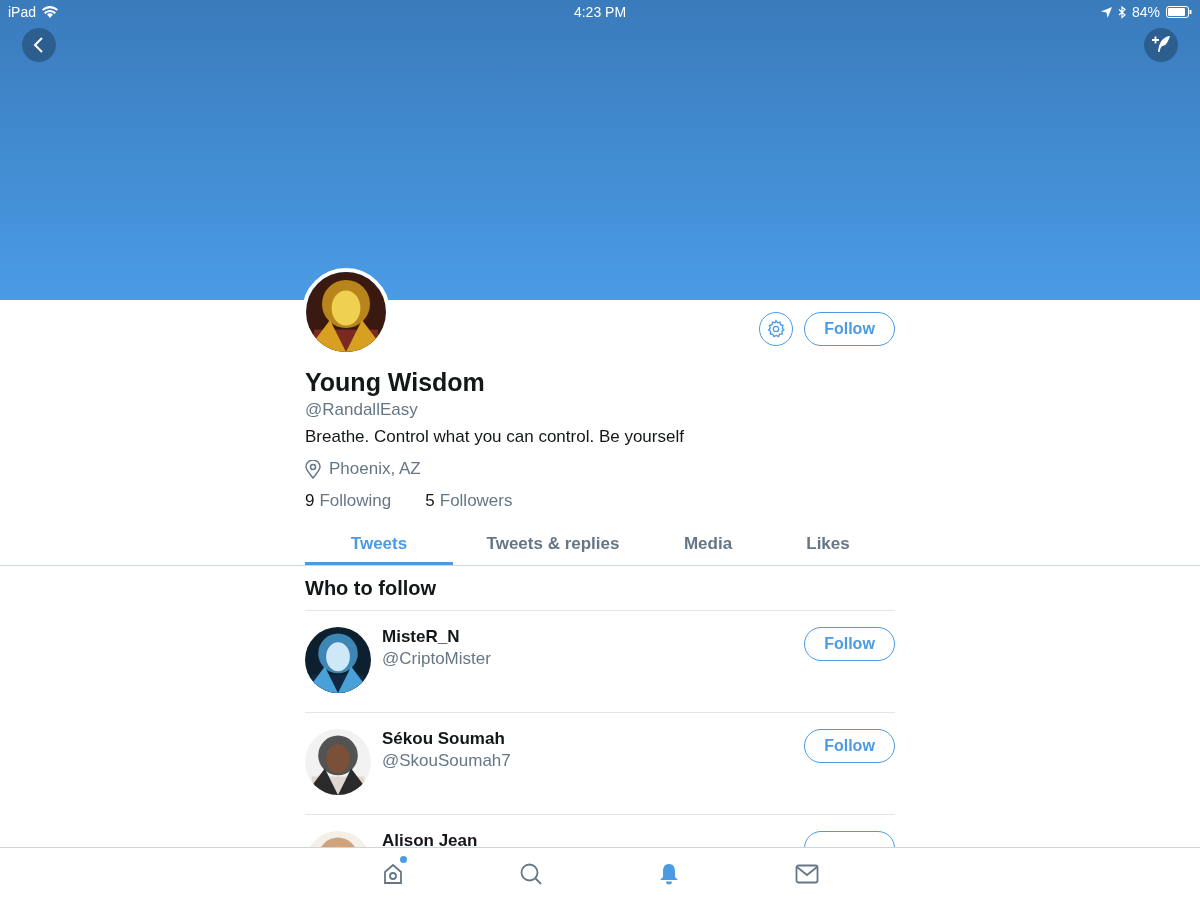  I want to click on battery-percent: 84%, so click(1146, 12).